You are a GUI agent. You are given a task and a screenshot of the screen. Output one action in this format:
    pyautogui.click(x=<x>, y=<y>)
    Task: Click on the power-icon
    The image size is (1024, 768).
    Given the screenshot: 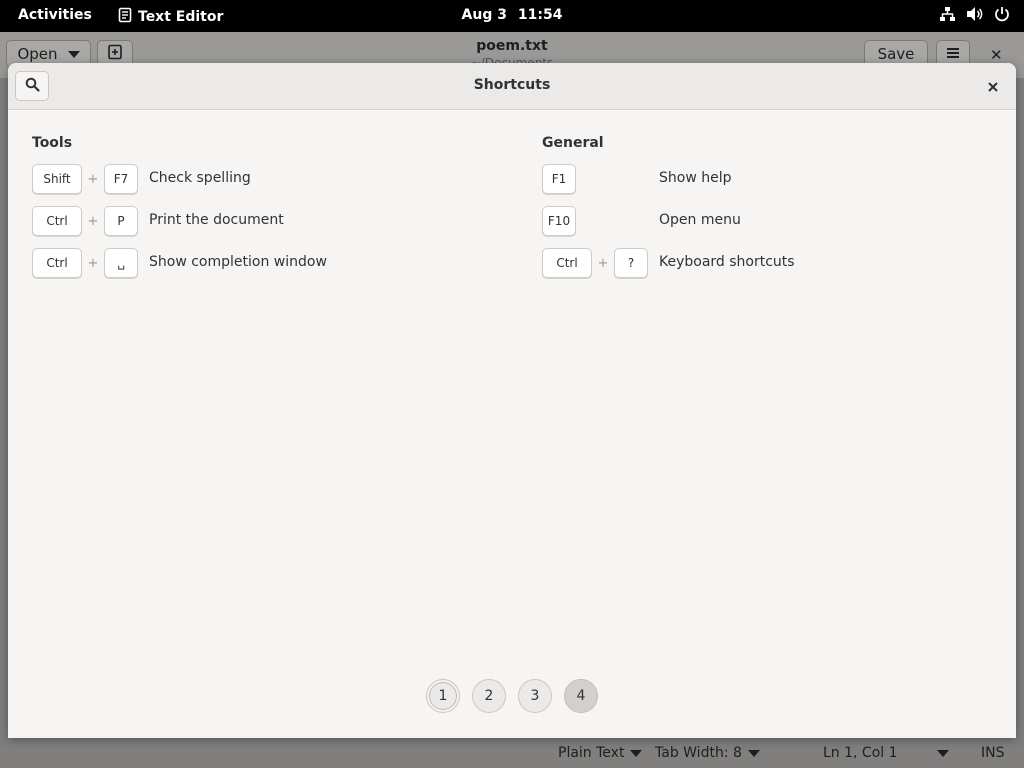 What is the action you would take?
    pyautogui.click(x=1002, y=14)
    